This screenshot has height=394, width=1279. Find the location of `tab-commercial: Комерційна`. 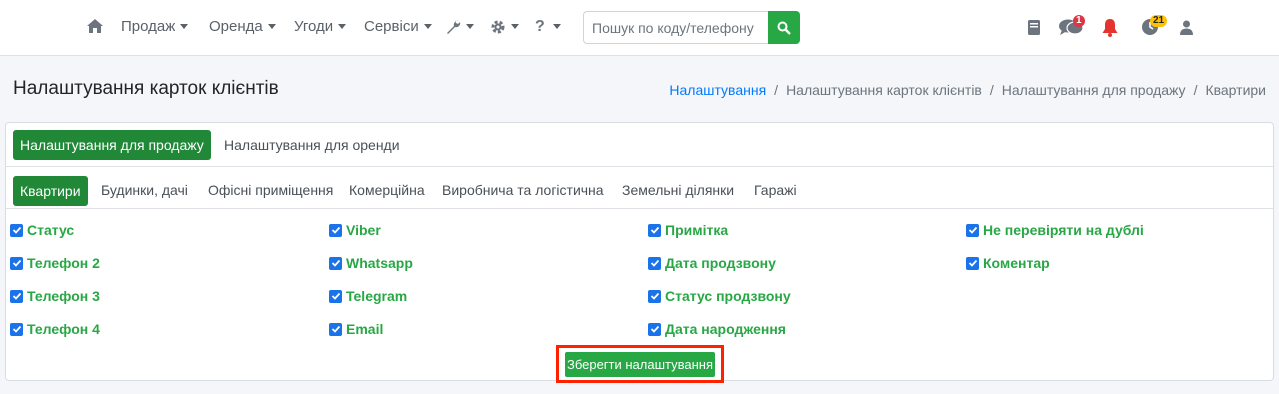

tab-commercial: Комерційна is located at coordinates (387, 190).